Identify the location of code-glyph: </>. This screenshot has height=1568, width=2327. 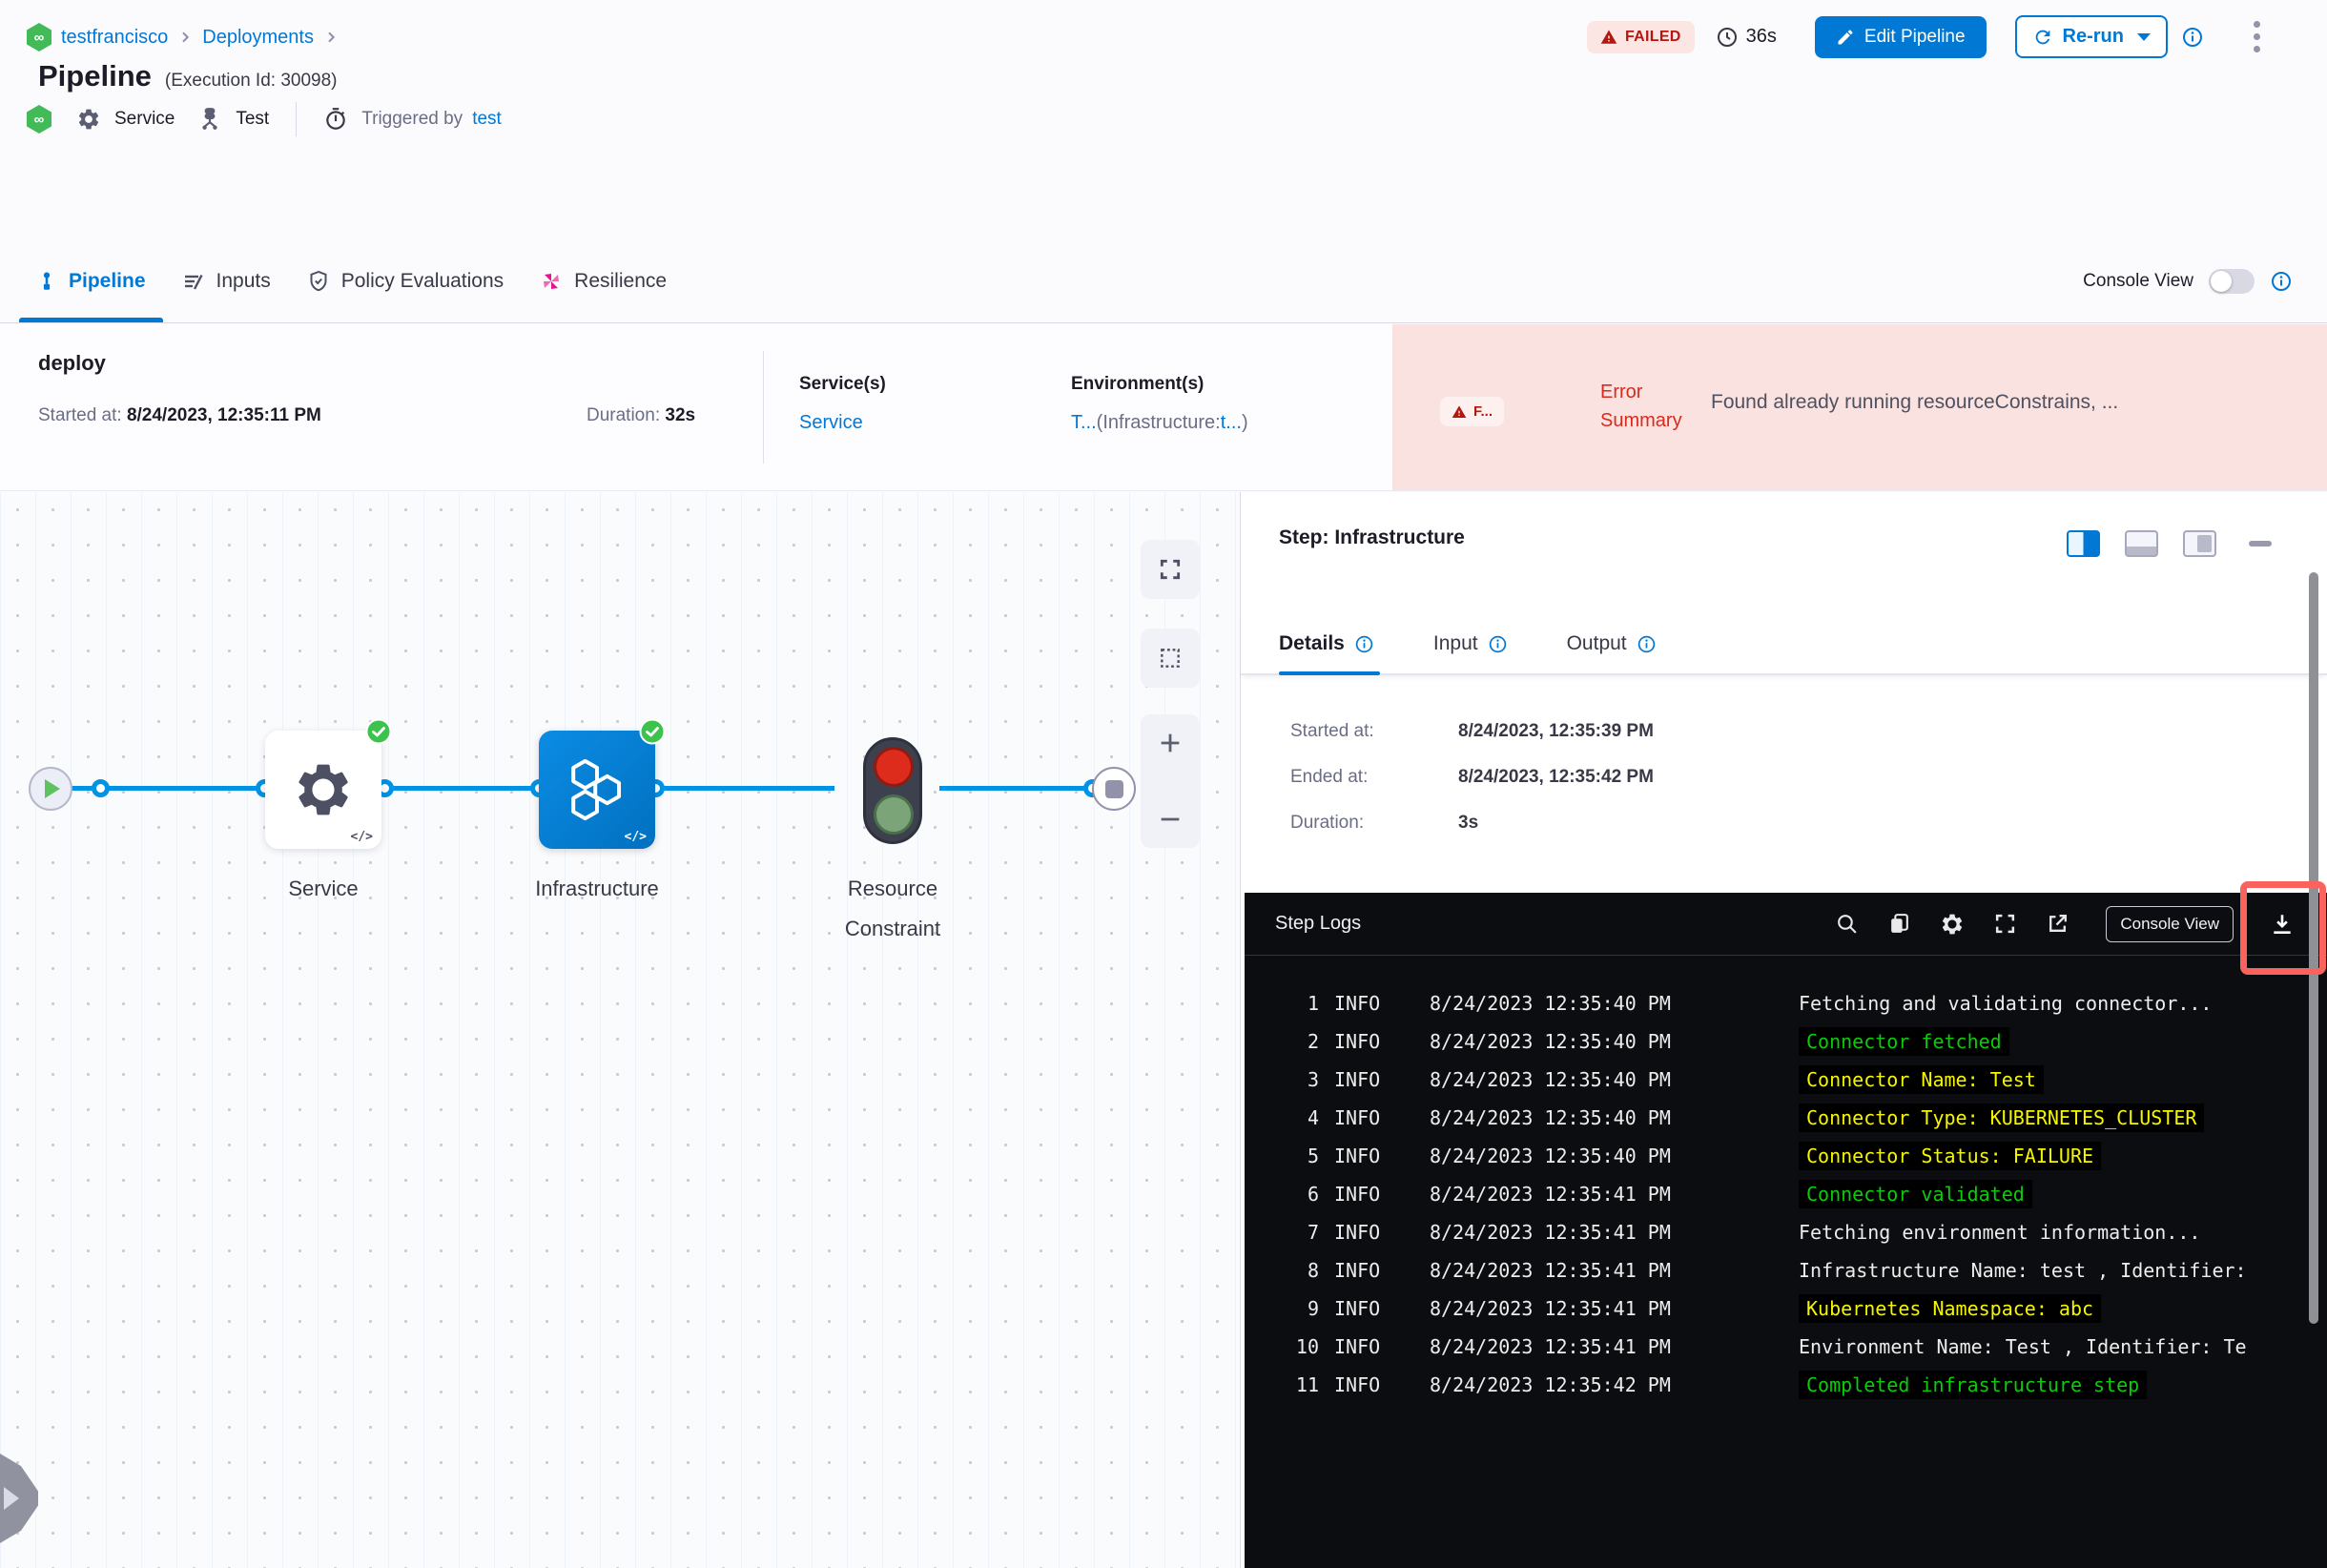
(635, 837).